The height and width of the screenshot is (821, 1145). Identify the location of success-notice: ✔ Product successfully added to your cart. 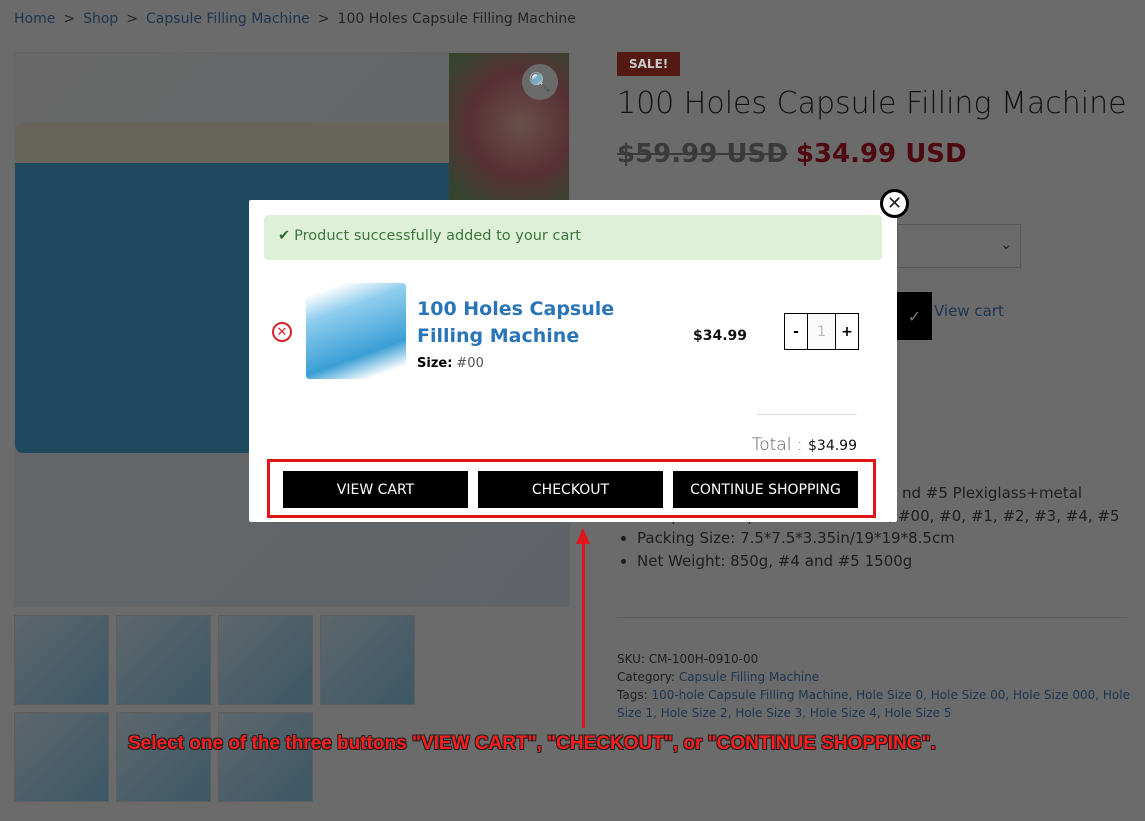
(573, 237).